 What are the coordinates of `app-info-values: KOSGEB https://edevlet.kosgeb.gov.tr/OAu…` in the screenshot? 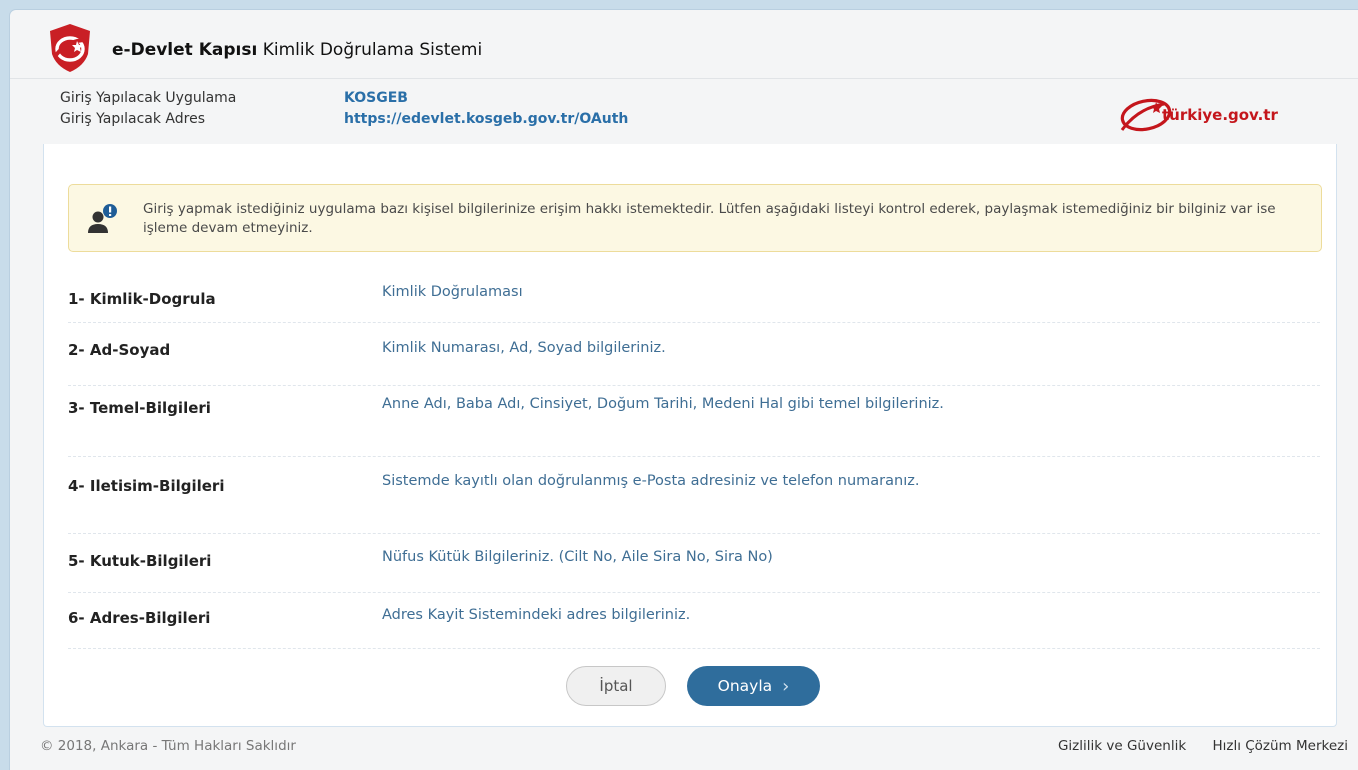 It's located at (486, 109).